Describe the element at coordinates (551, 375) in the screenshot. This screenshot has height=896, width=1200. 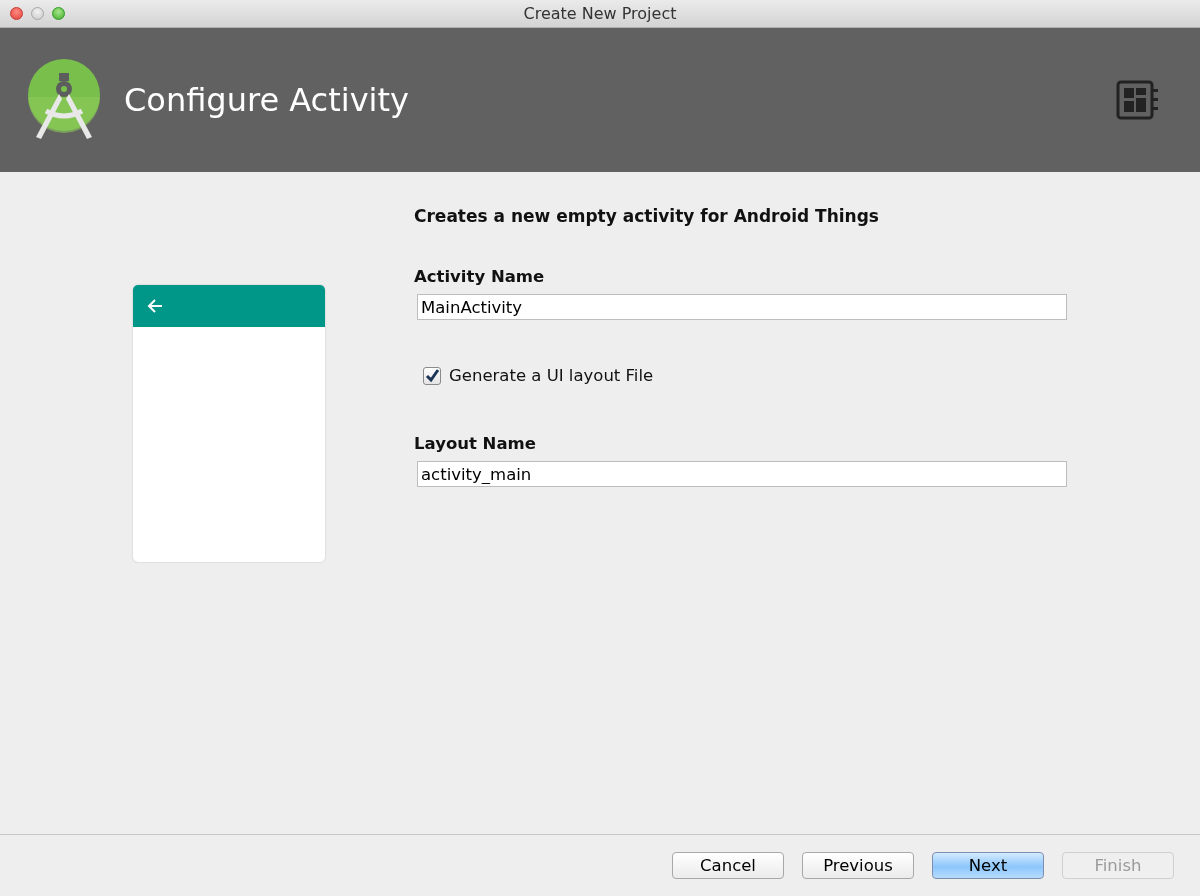
I see `checkbox-label: Generate a UI layout File` at that location.